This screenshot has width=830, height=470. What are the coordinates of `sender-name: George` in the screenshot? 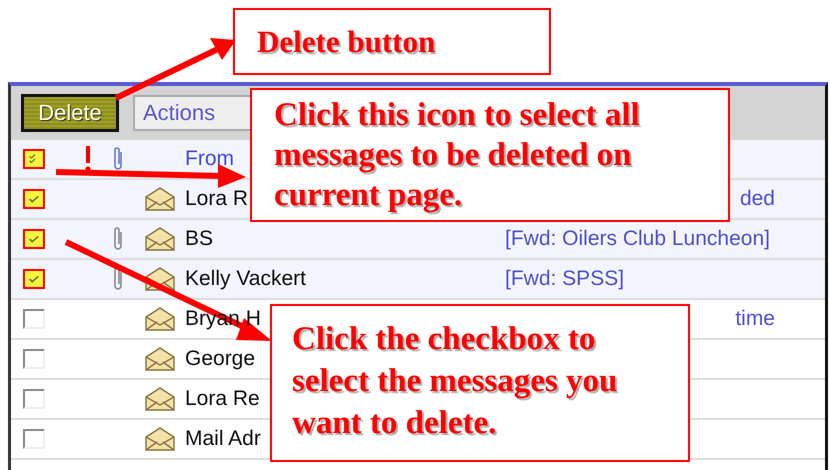 It's located at (220, 358).